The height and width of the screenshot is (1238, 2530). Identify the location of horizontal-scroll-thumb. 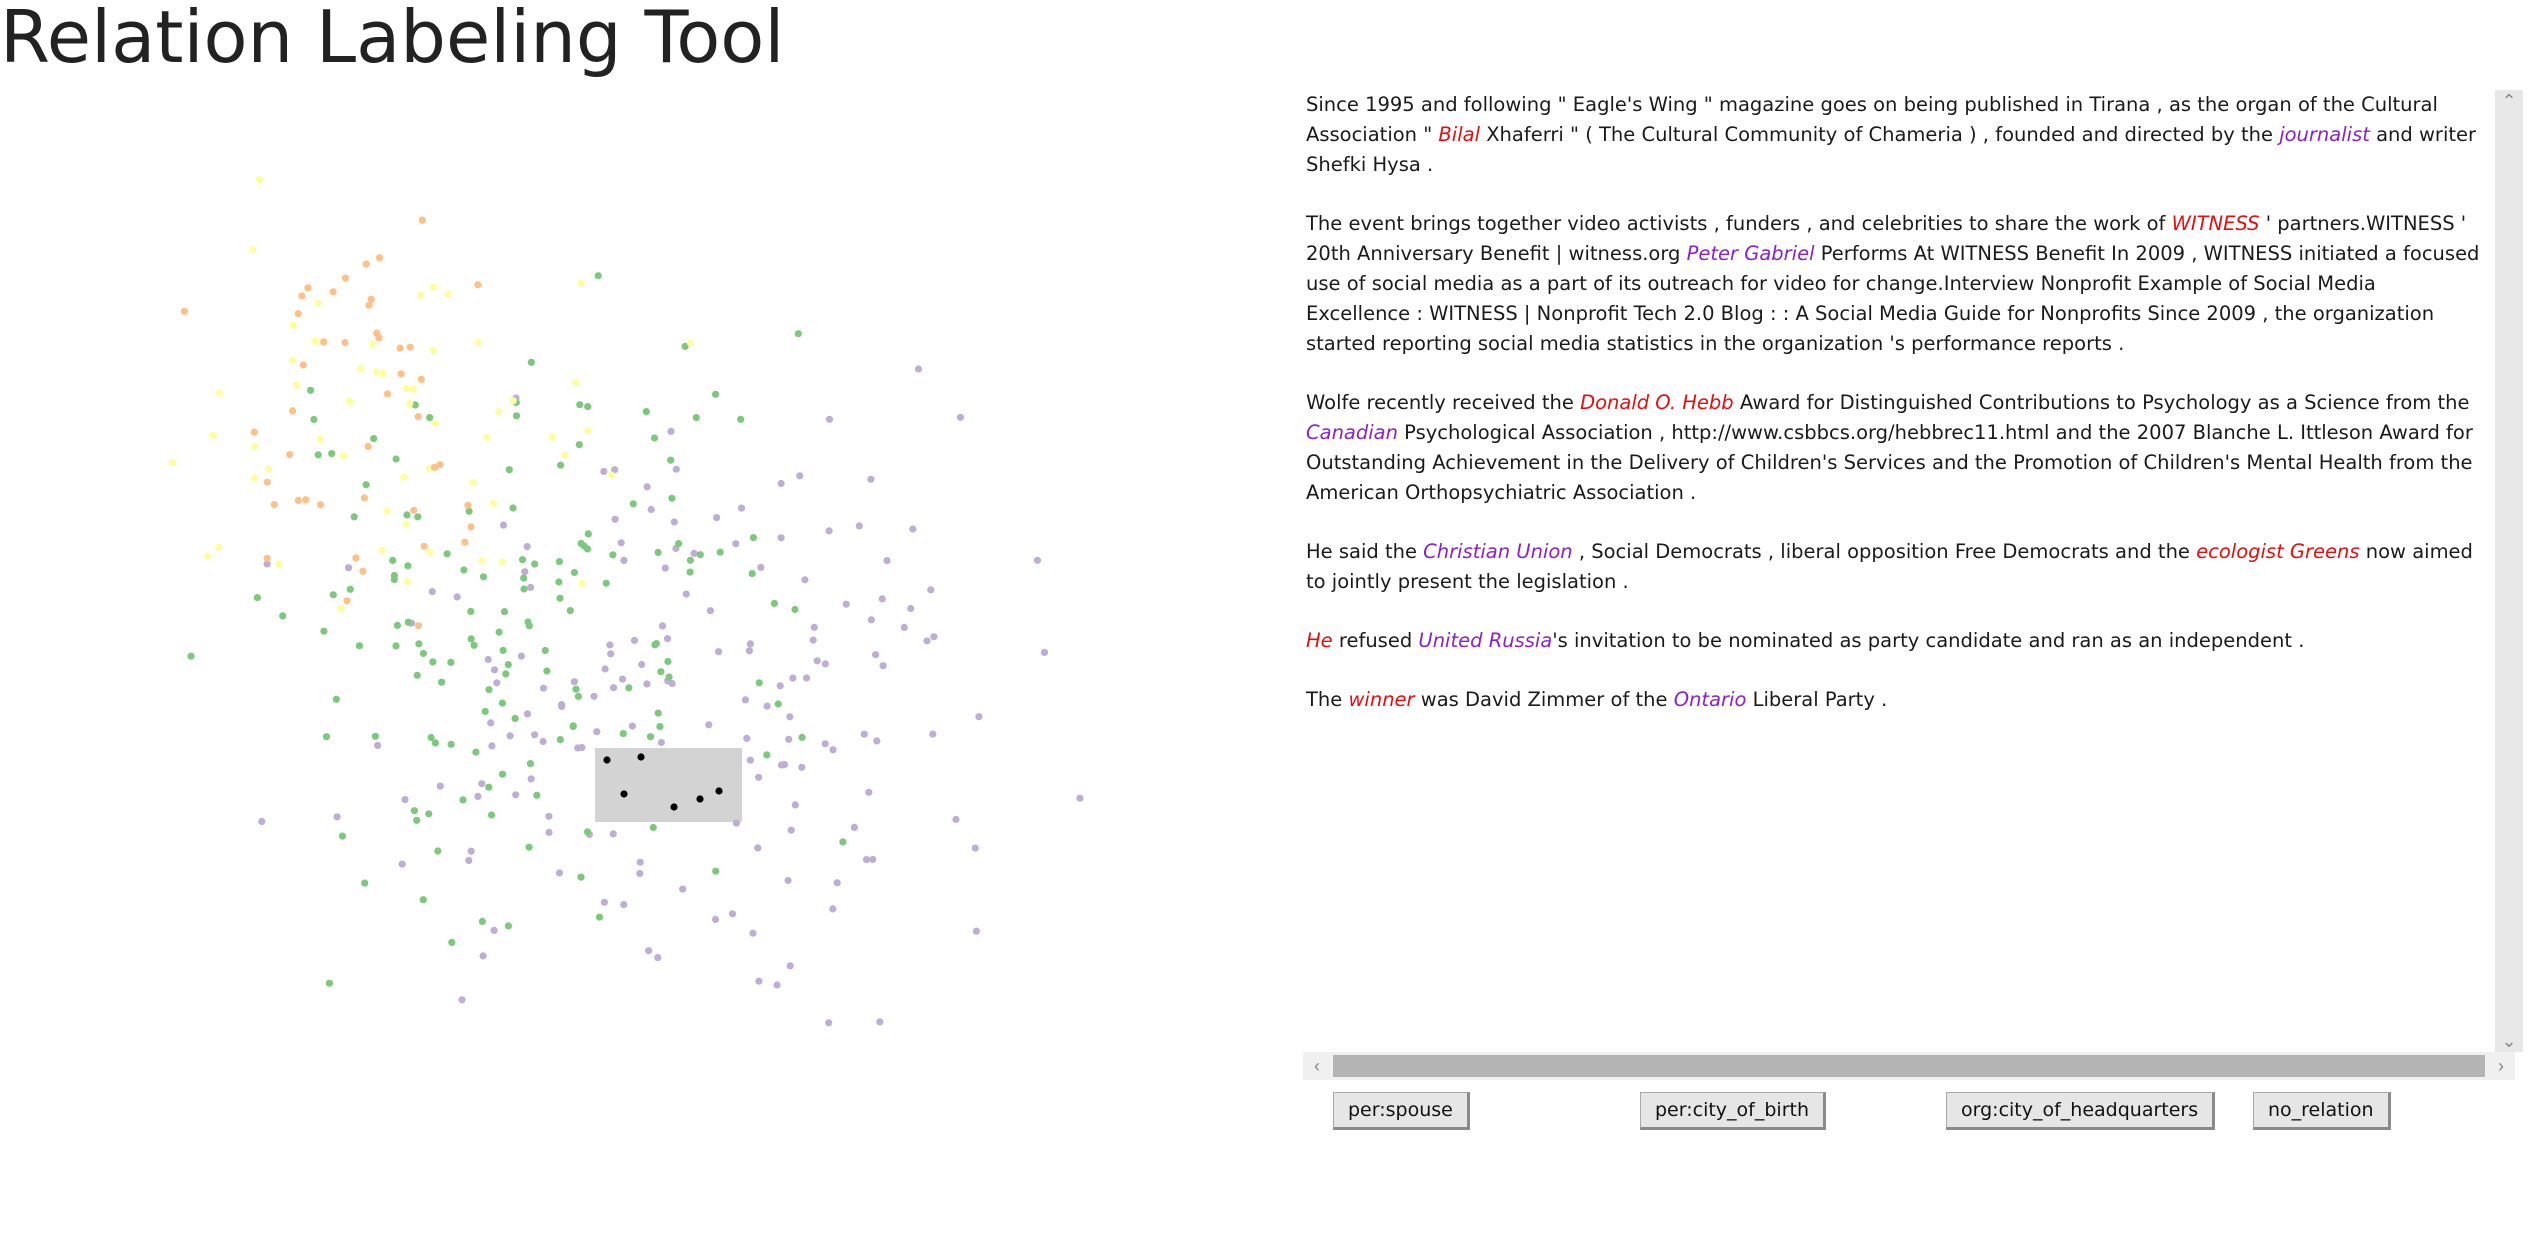
(1909, 1066).